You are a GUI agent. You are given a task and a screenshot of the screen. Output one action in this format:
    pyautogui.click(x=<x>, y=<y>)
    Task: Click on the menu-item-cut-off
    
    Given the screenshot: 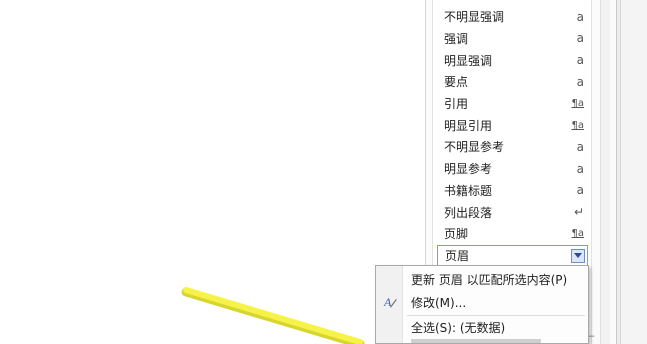 What is the action you would take?
    pyautogui.click(x=491, y=341)
    